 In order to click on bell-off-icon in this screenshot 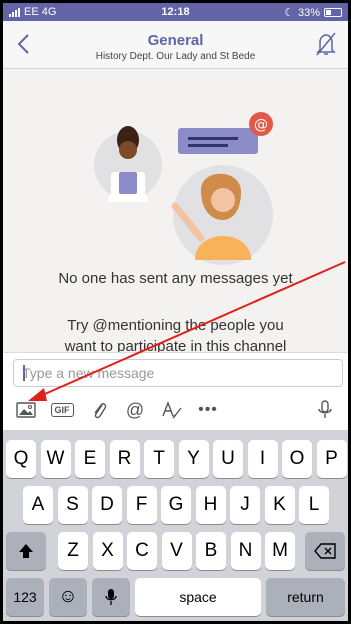, I will do `click(326, 44)`.